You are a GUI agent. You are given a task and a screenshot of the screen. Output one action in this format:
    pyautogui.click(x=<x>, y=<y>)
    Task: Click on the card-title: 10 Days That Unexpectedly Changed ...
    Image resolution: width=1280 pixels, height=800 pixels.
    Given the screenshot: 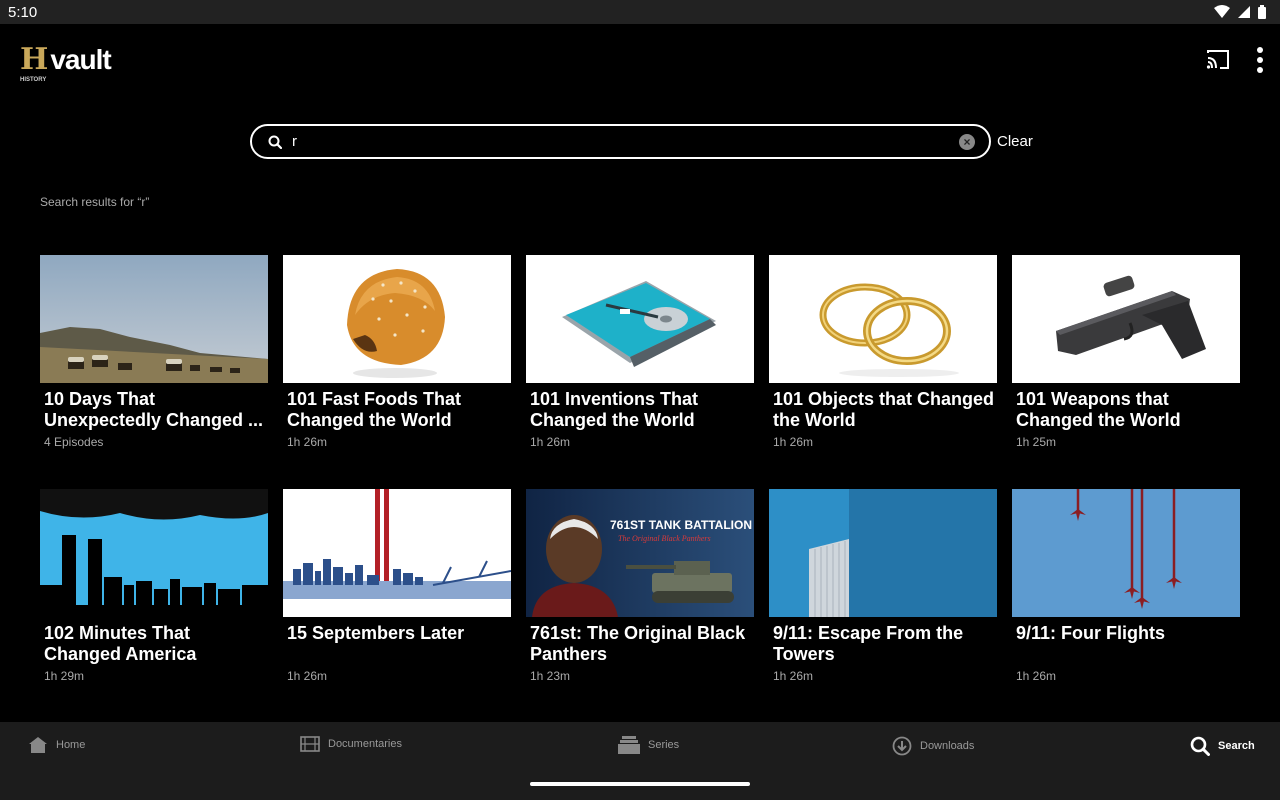 What is the action you would take?
    pyautogui.click(x=154, y=409)
    